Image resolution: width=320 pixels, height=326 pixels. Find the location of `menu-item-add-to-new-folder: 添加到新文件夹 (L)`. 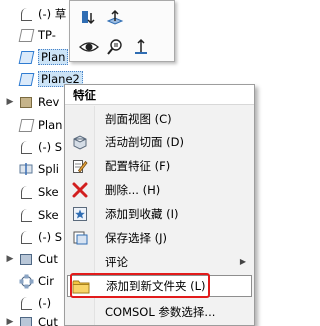

menu-item-add-to-new-folder: 添加到新文件夹 (L) is located at coordinates (159, 286).